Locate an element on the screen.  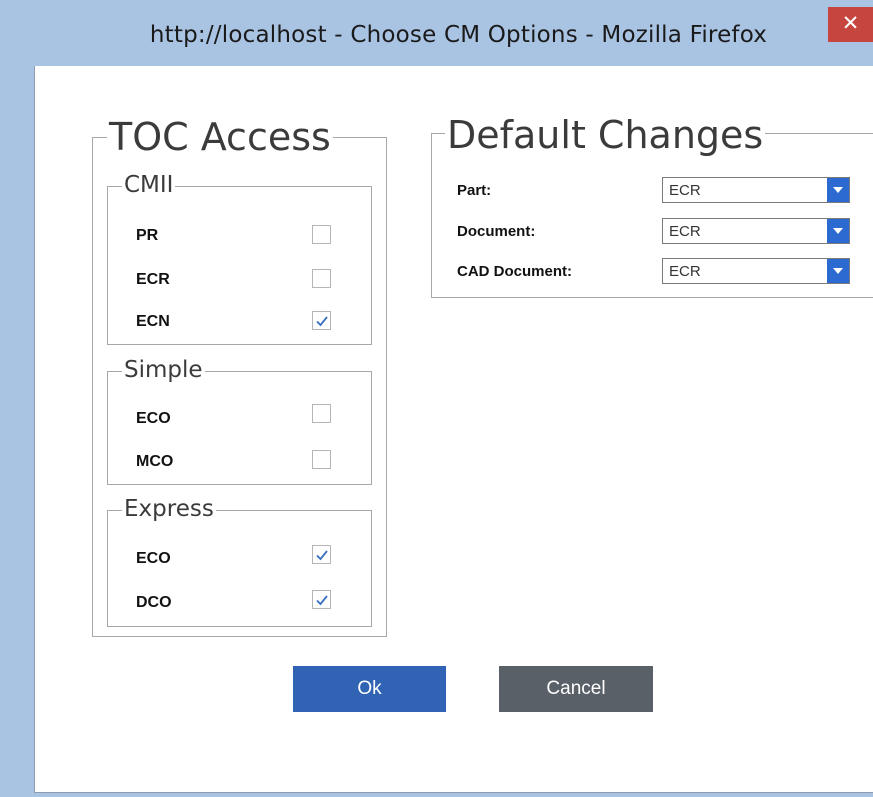
express-eco-label: ECO is located at coordinates (153, 558).